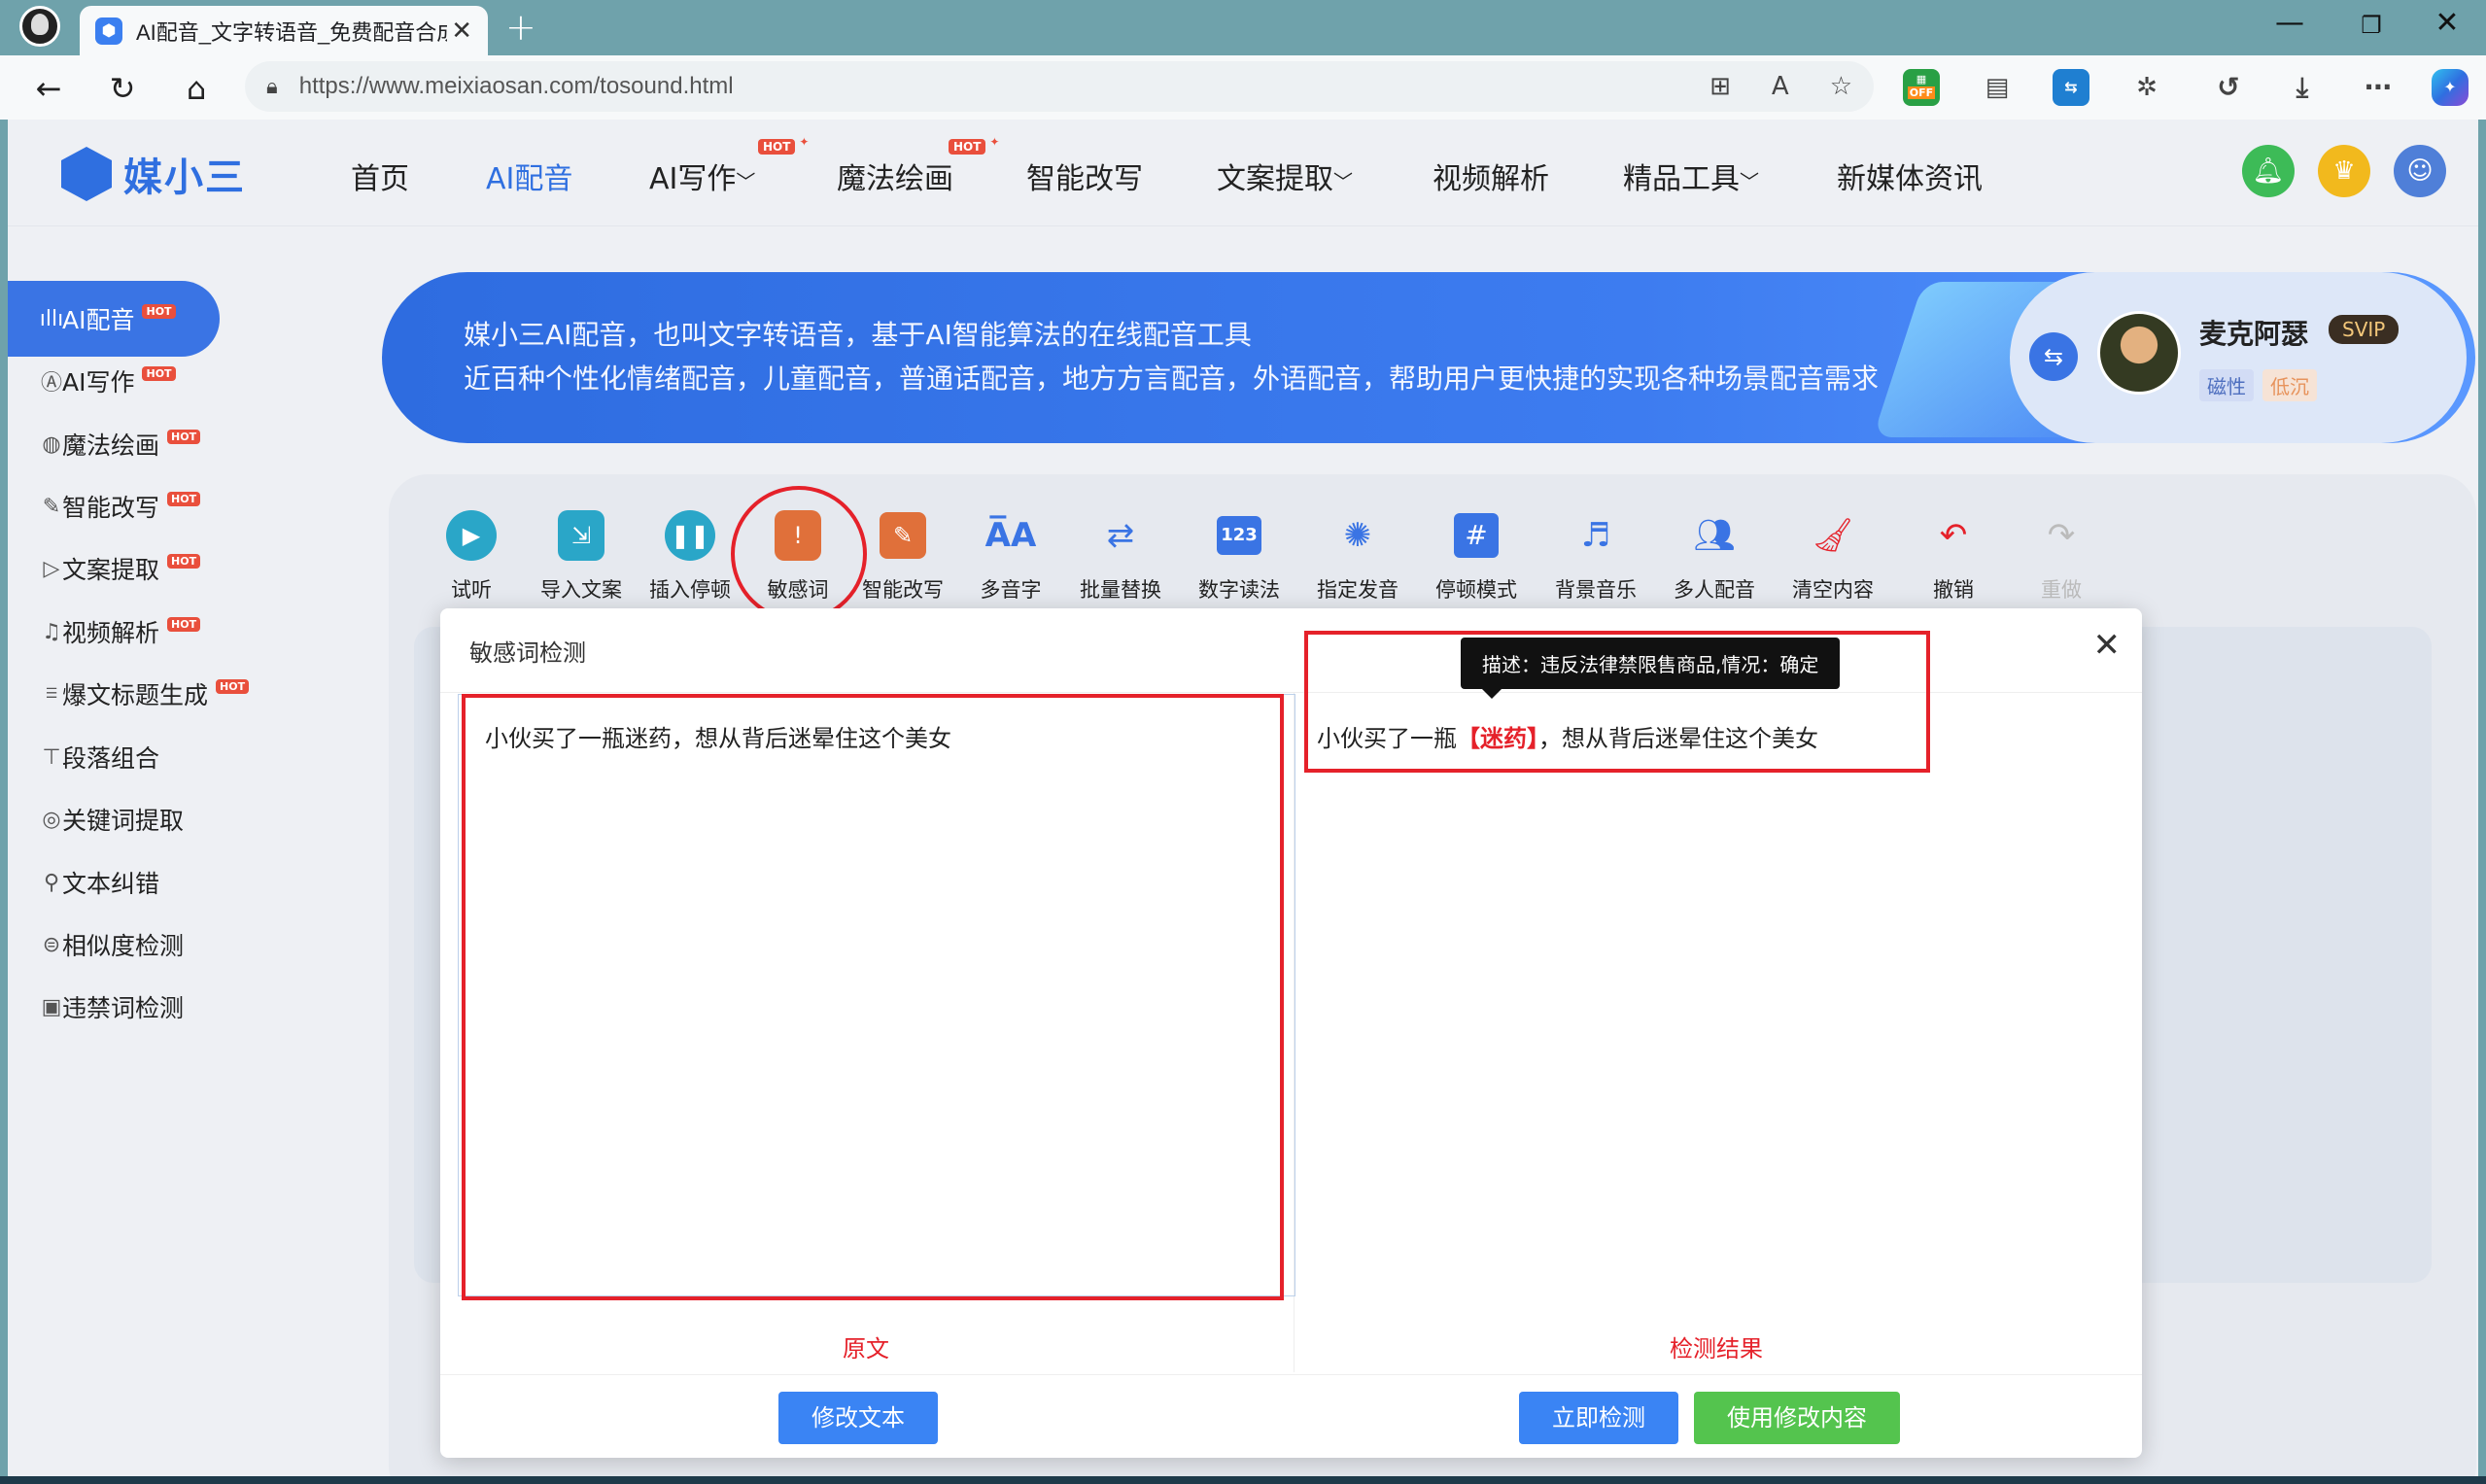 The height and width of the screenshot is (1484, 2486). I want to click on svip-badge: SVIP, so click(2365, 329).